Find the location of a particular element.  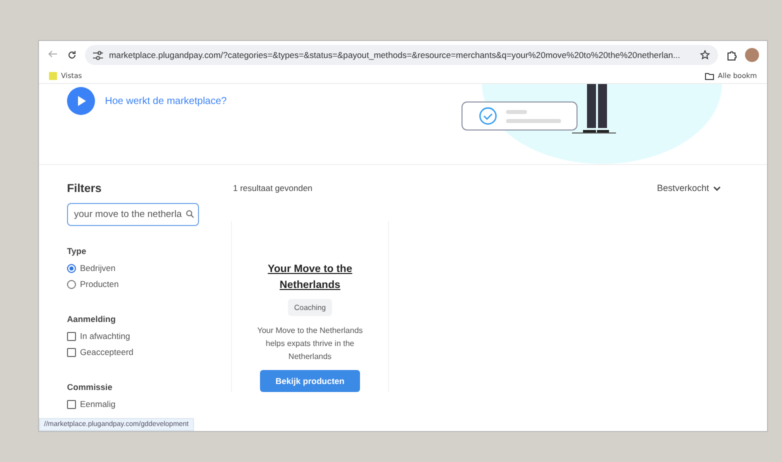

sort-dropdown: Bestverkocht is located at coordinates (688, 188).